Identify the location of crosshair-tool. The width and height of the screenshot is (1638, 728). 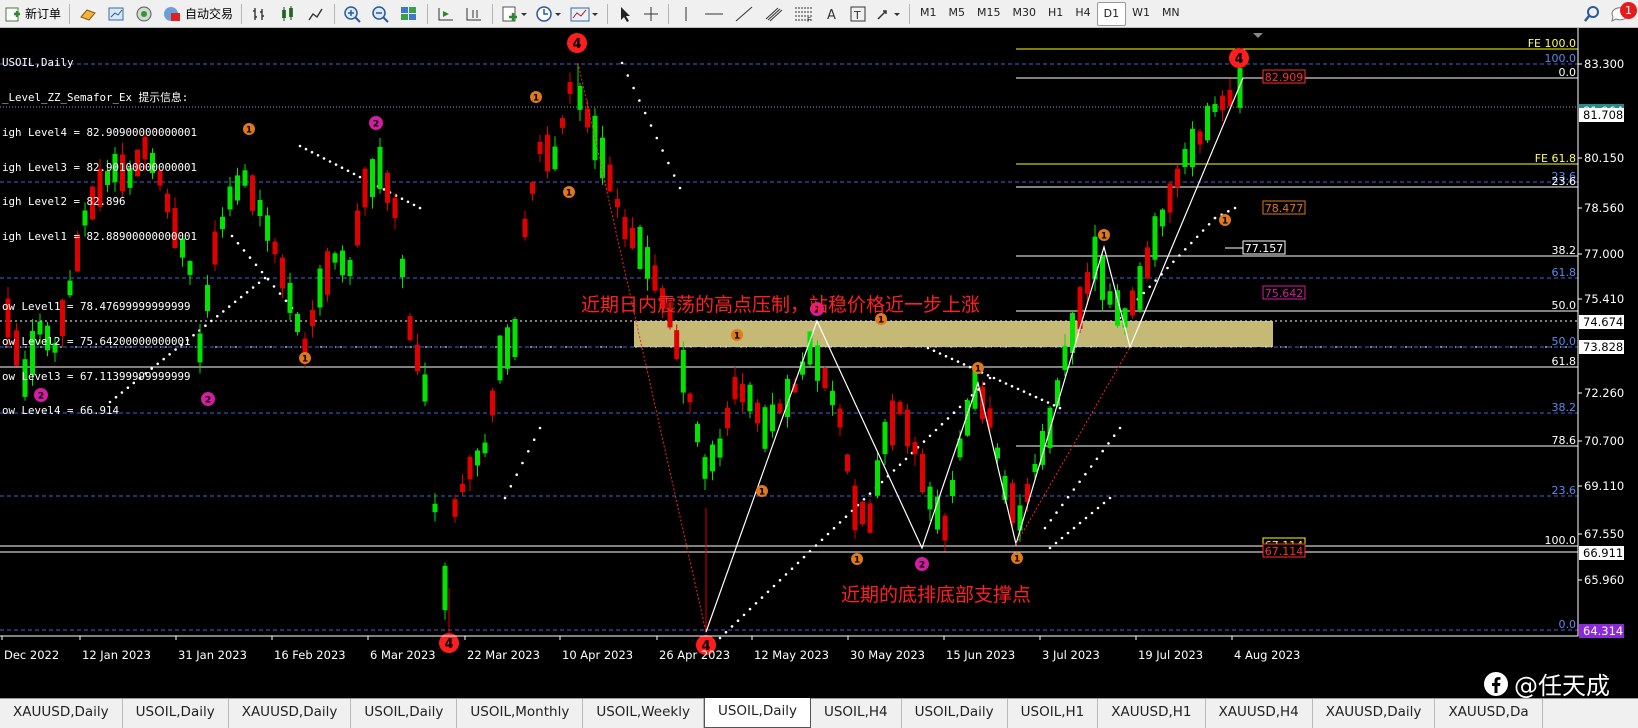
(651, 14).